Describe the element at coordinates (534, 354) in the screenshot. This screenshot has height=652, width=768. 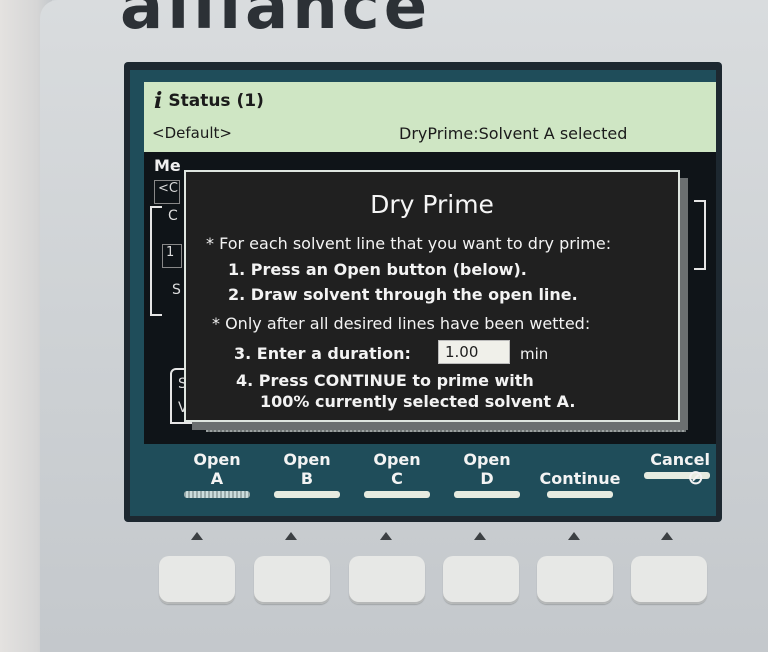
I see `duration-unit: min` at that location.